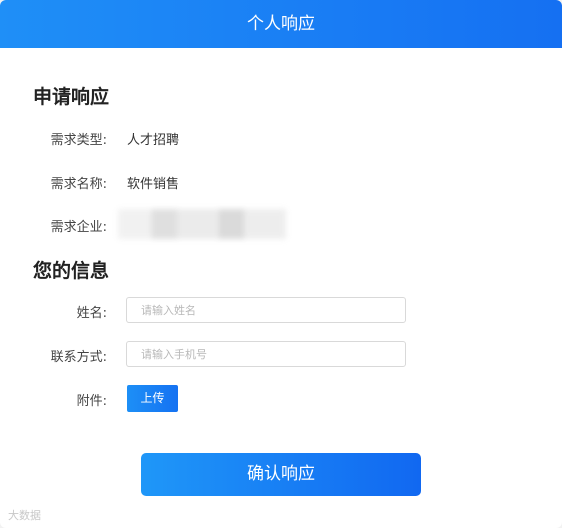  Describe the element at coordinates (91, 401) in the screenshot. I see `attachment-label: 附件:` at that location.